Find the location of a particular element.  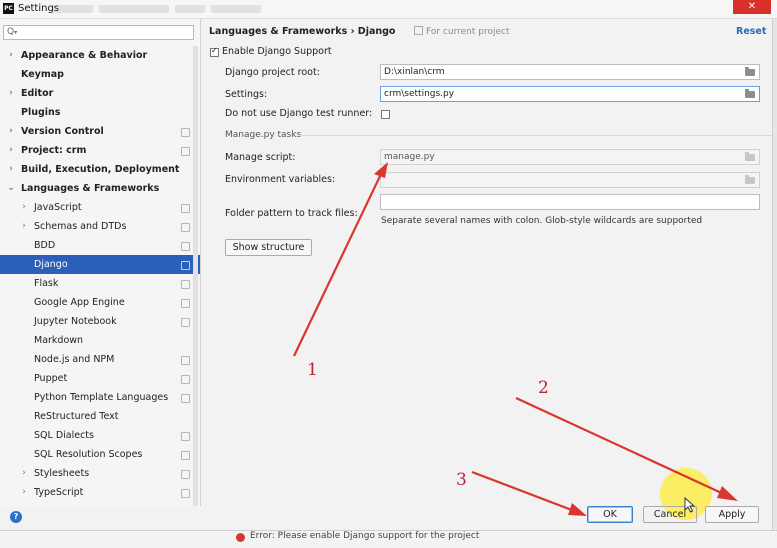

folder-pattern-field is located at coordinates (570, 202).